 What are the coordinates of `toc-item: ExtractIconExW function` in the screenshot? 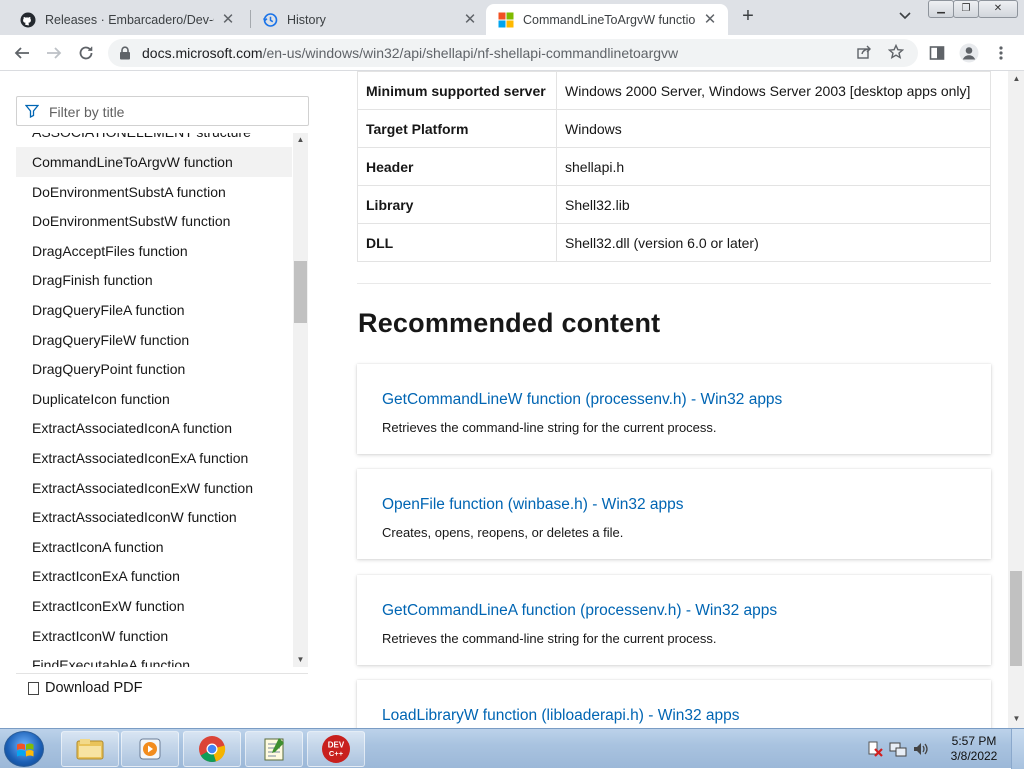 It's located at (162, 606).